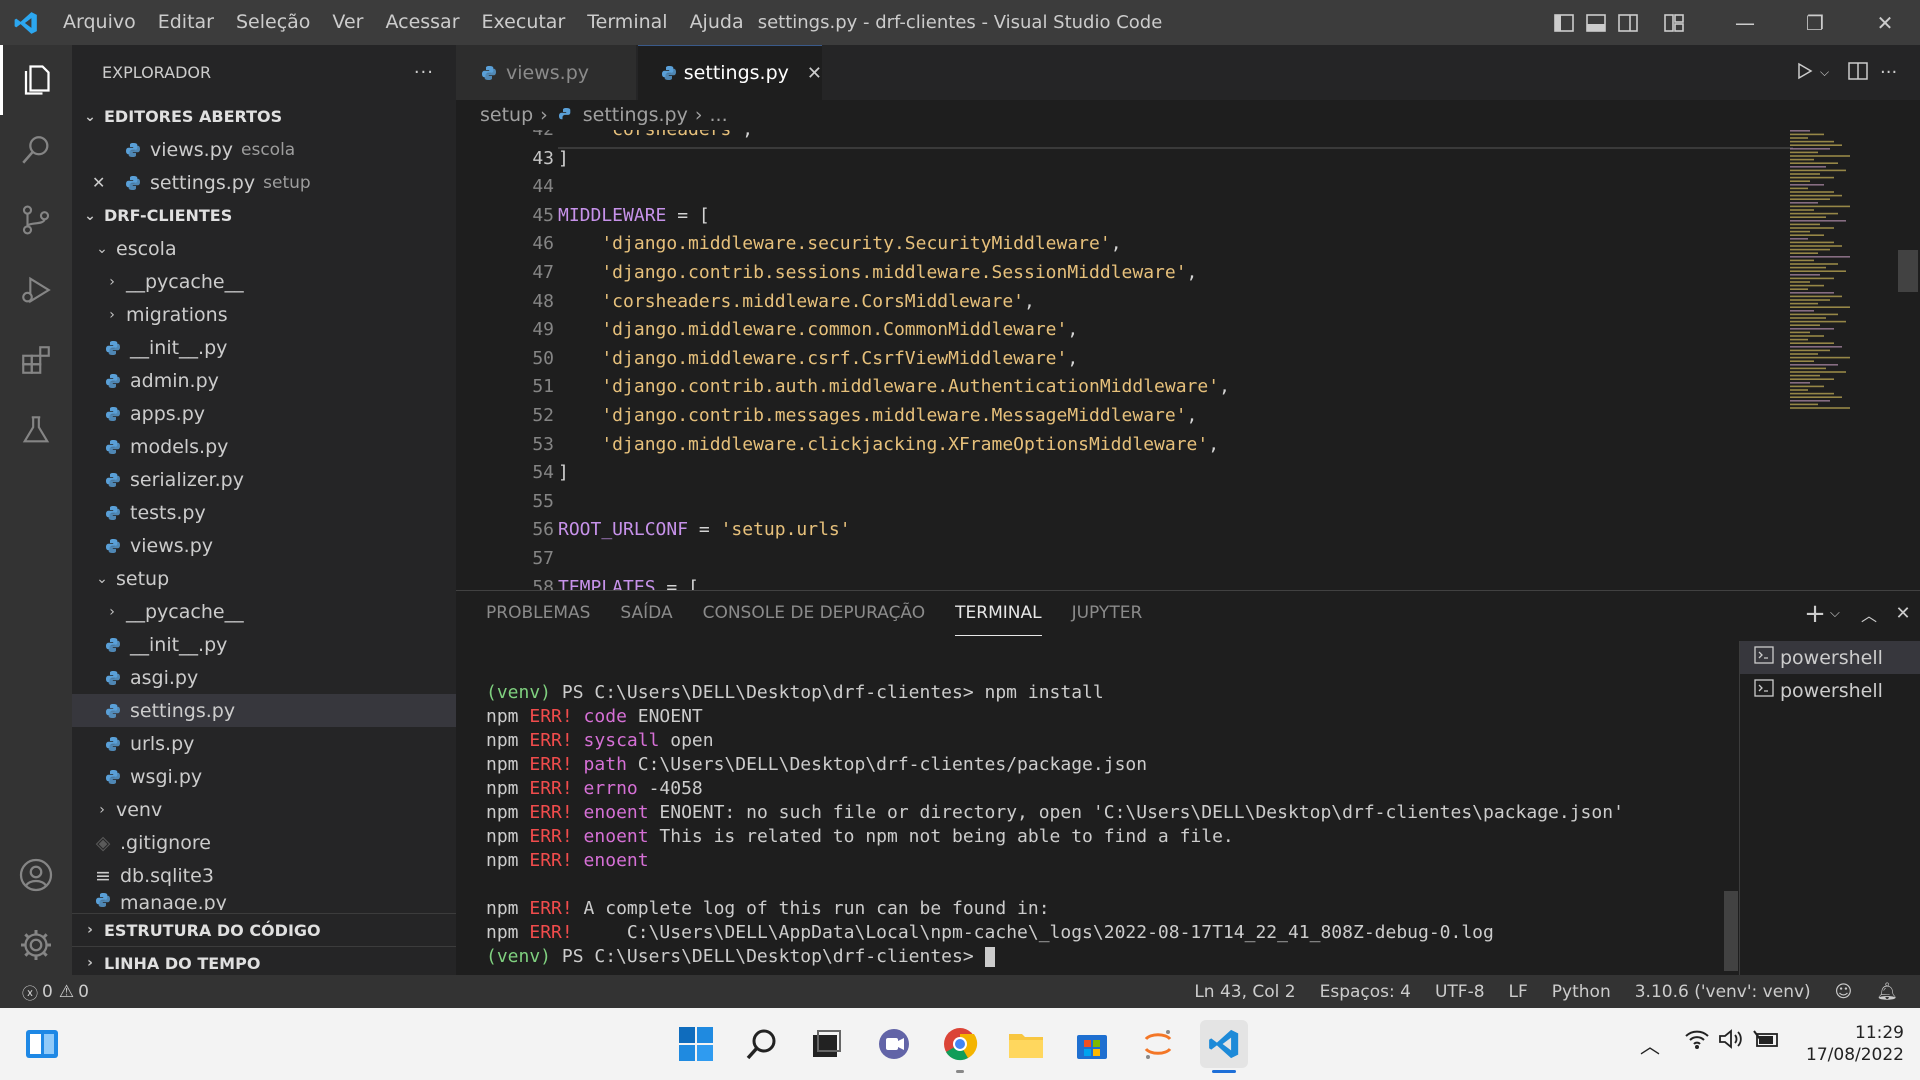 The image size is (1920, 1080). Describe the element at coordinates (347, 22) in the screenshot. I see `menu-item: Ver` at that location.